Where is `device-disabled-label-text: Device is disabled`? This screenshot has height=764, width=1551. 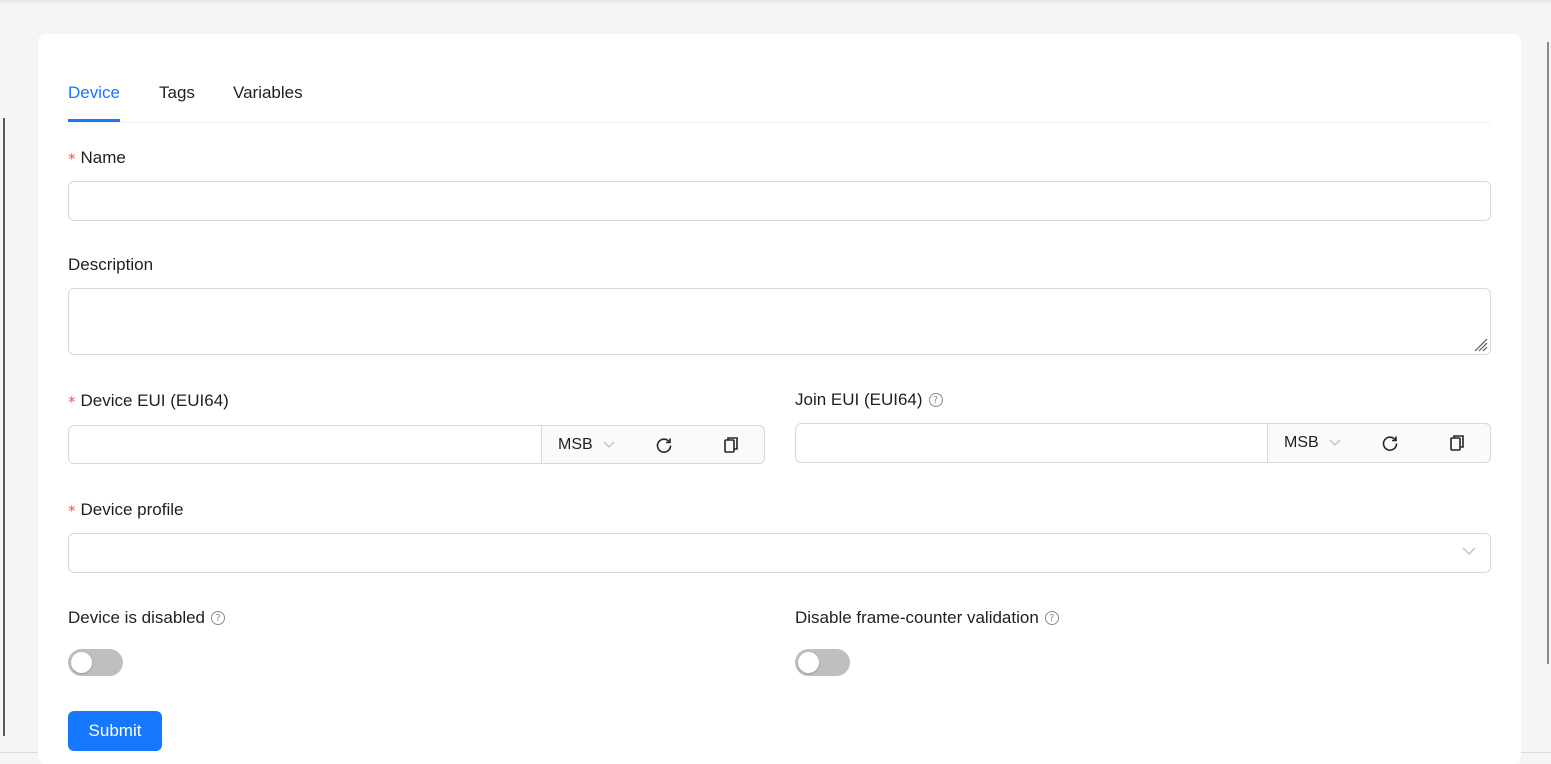 device-disabled-label-text: Device is disabled is located at coordinates (137, 617).